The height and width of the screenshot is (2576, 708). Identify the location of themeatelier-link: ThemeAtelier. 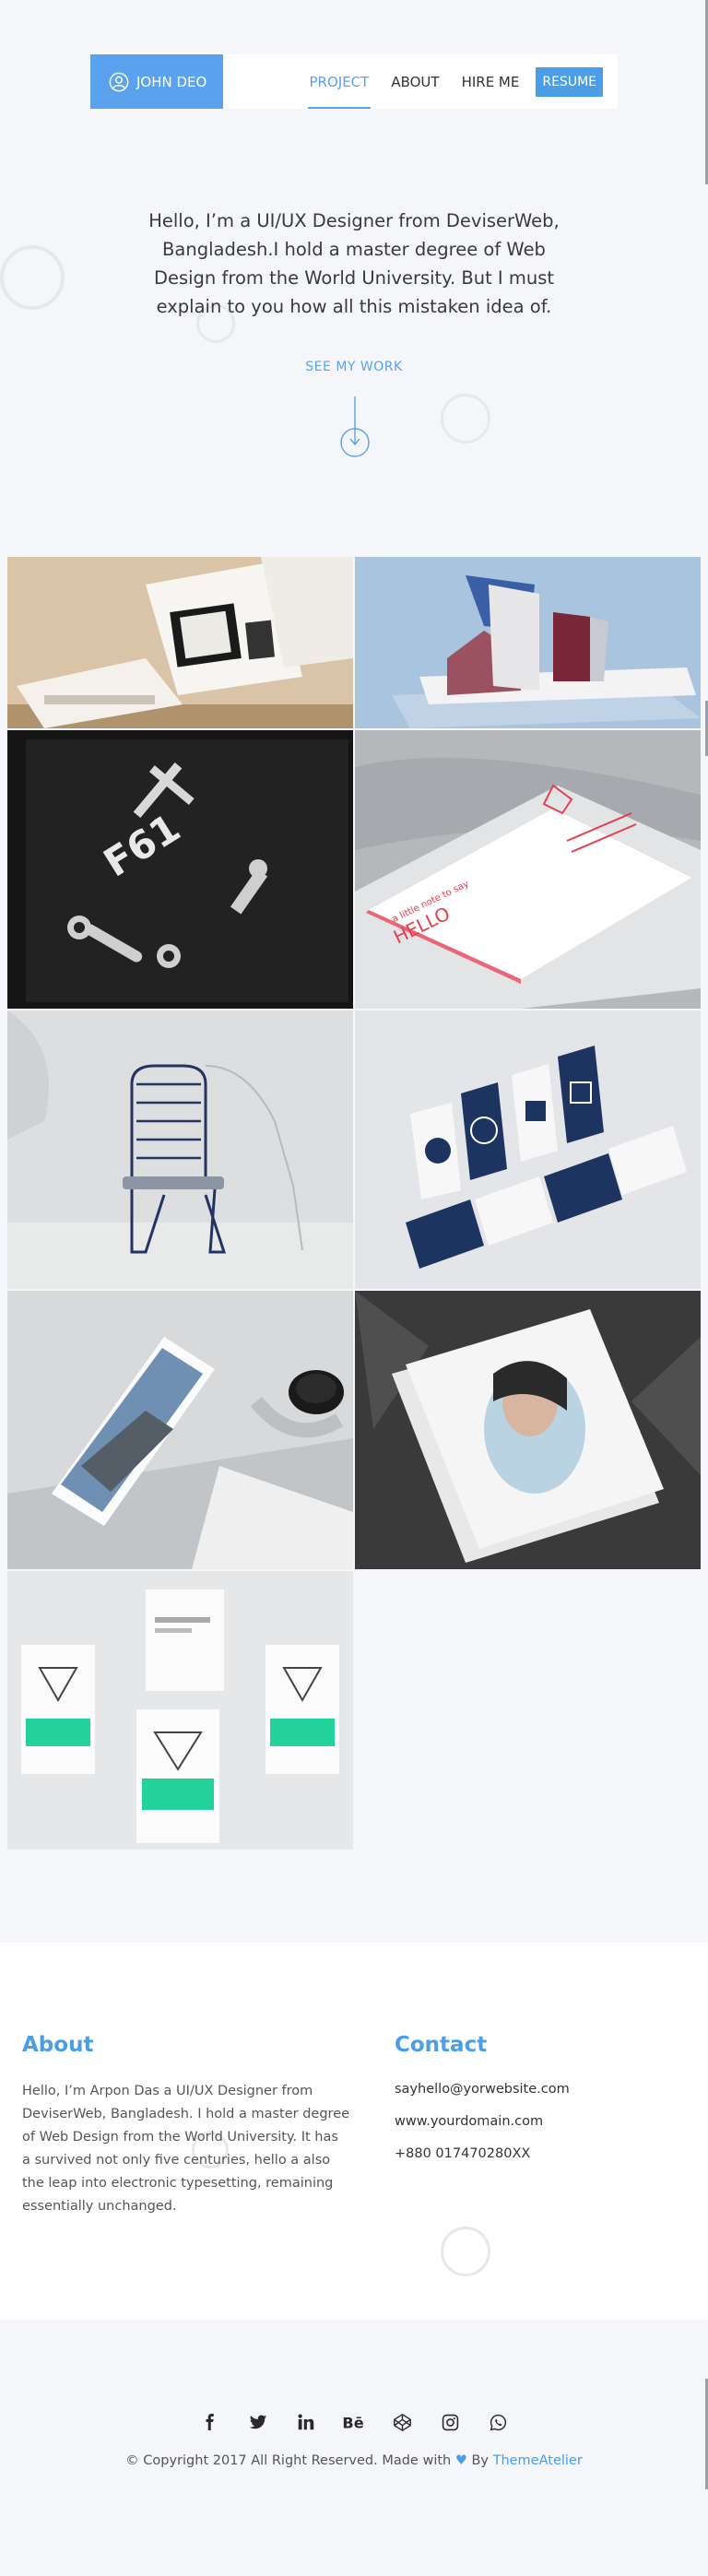
(538, 2460).